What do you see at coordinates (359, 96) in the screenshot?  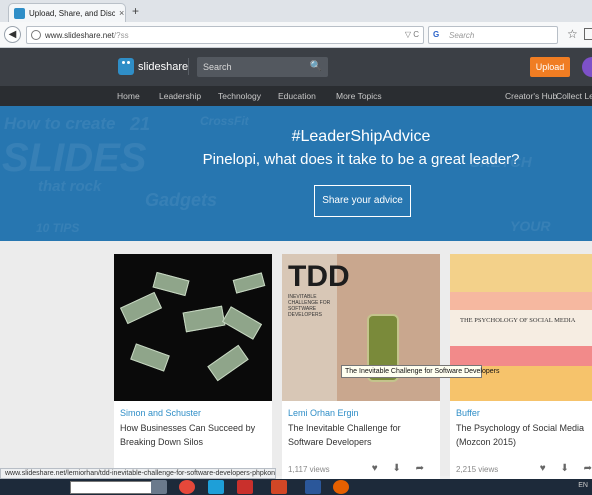 I see `nav-item-more-topics: More Topics` at bounding box center [359, 96].